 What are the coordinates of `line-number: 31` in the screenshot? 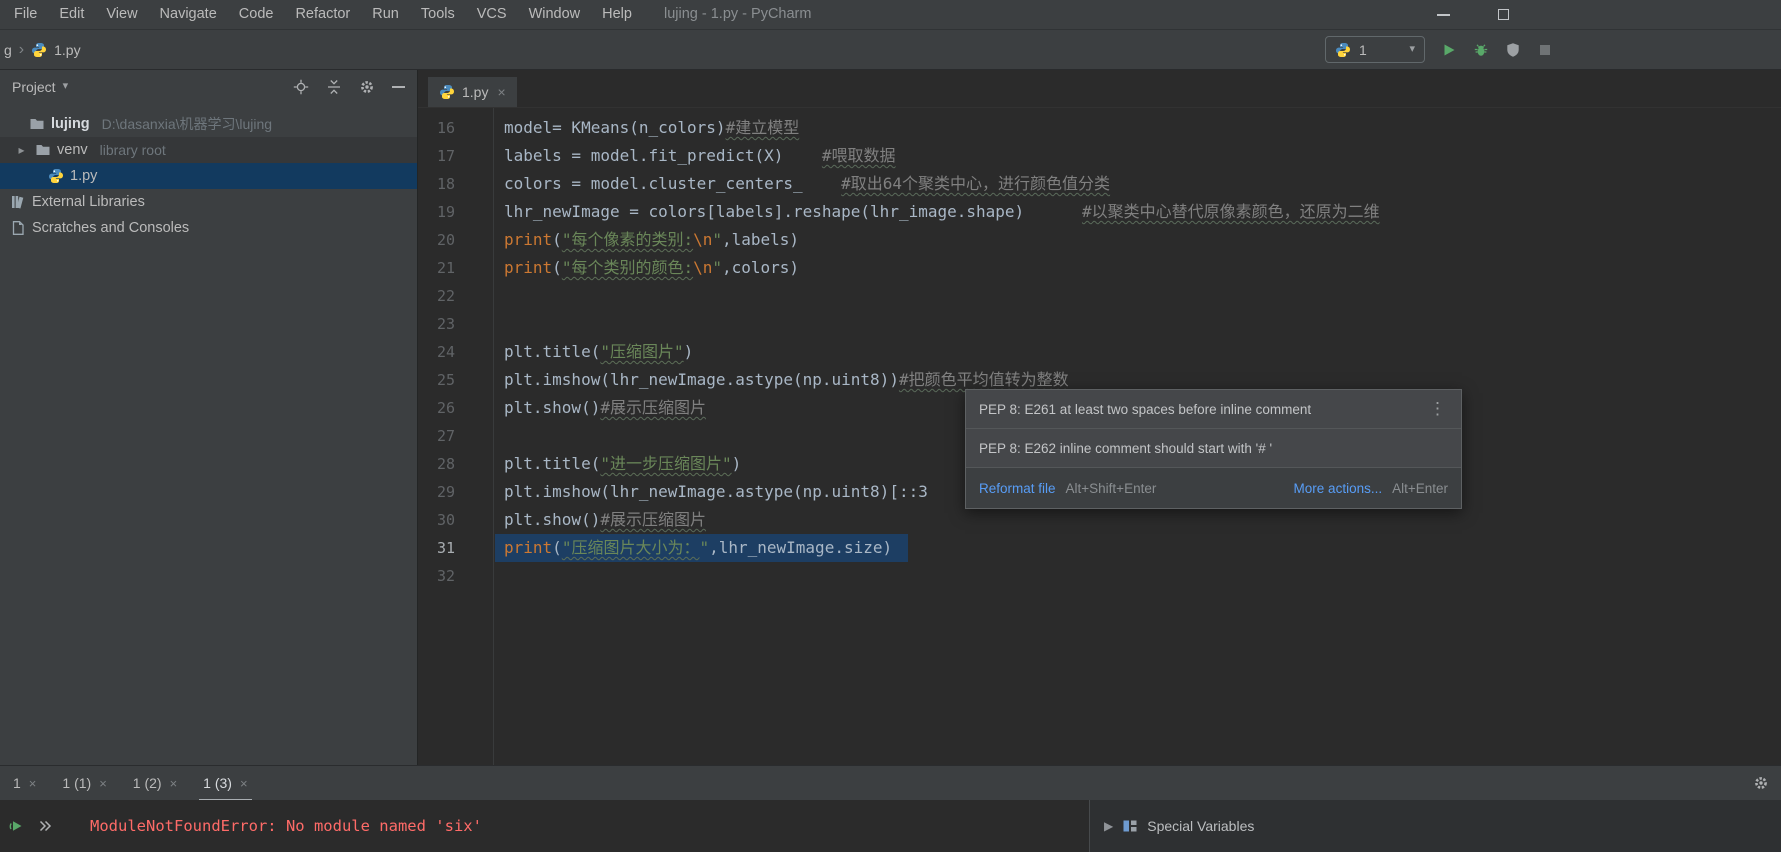 It's located at (455, 548).